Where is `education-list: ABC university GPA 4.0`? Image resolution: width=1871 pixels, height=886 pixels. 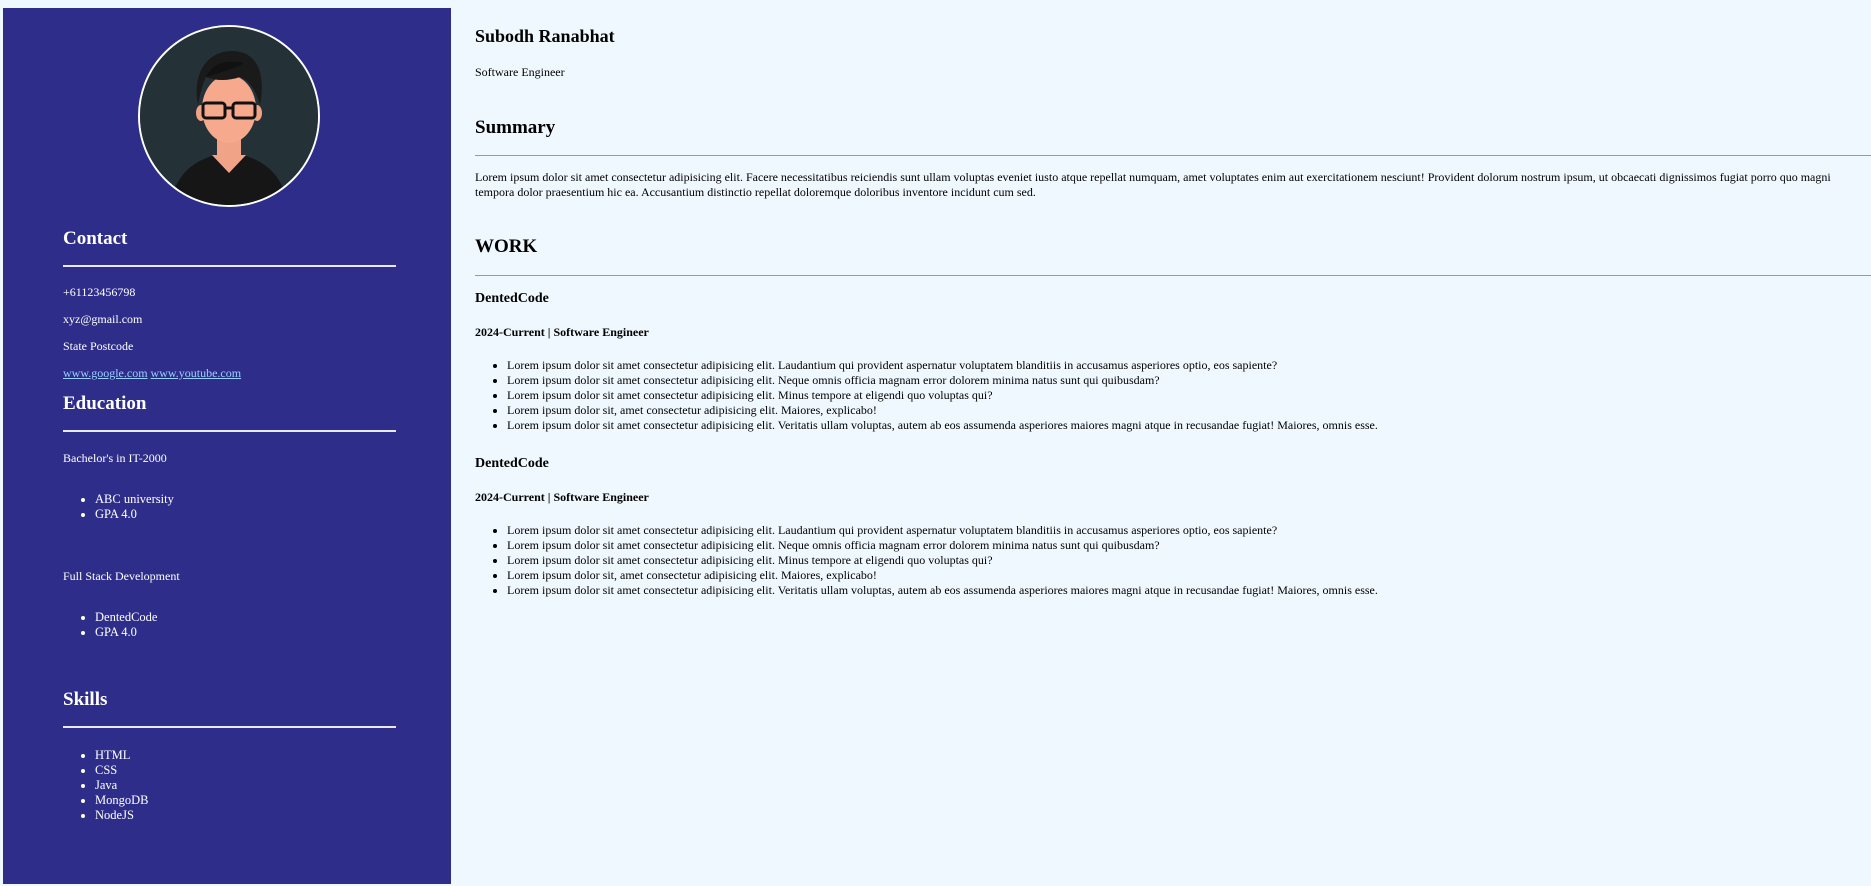
education-list: ABC university GPA 4.0 is located at coordinates (229, 507).